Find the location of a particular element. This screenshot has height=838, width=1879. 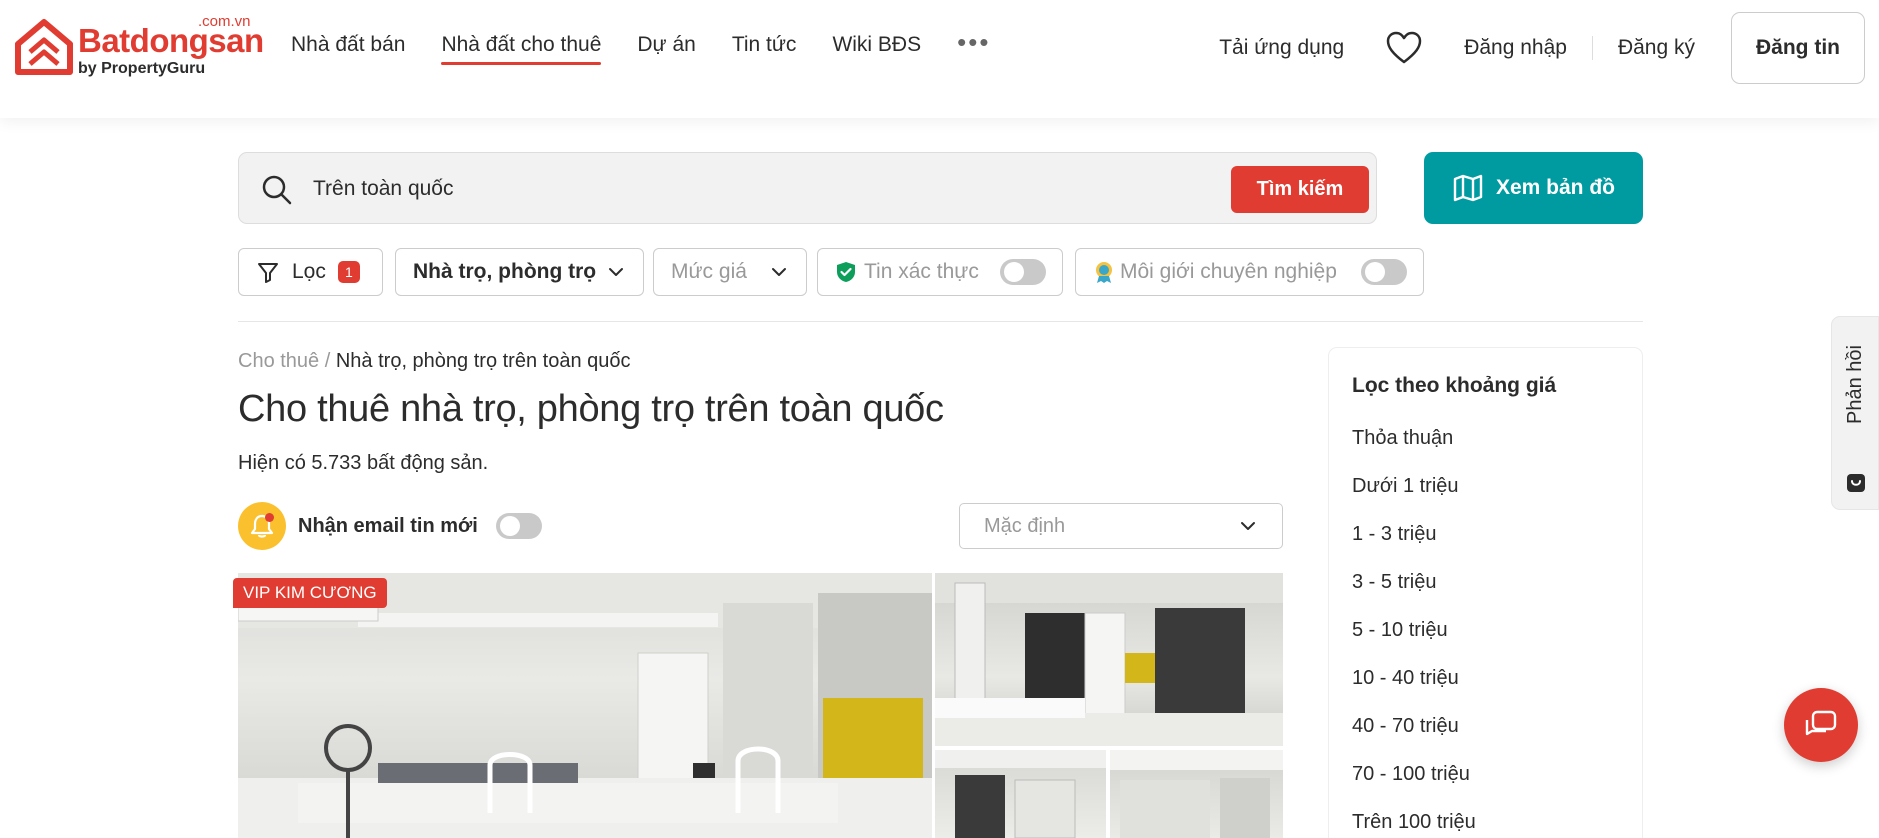

category-dropdown: Nhà trọ, phòng trọ is located at coordinates (519, 272).